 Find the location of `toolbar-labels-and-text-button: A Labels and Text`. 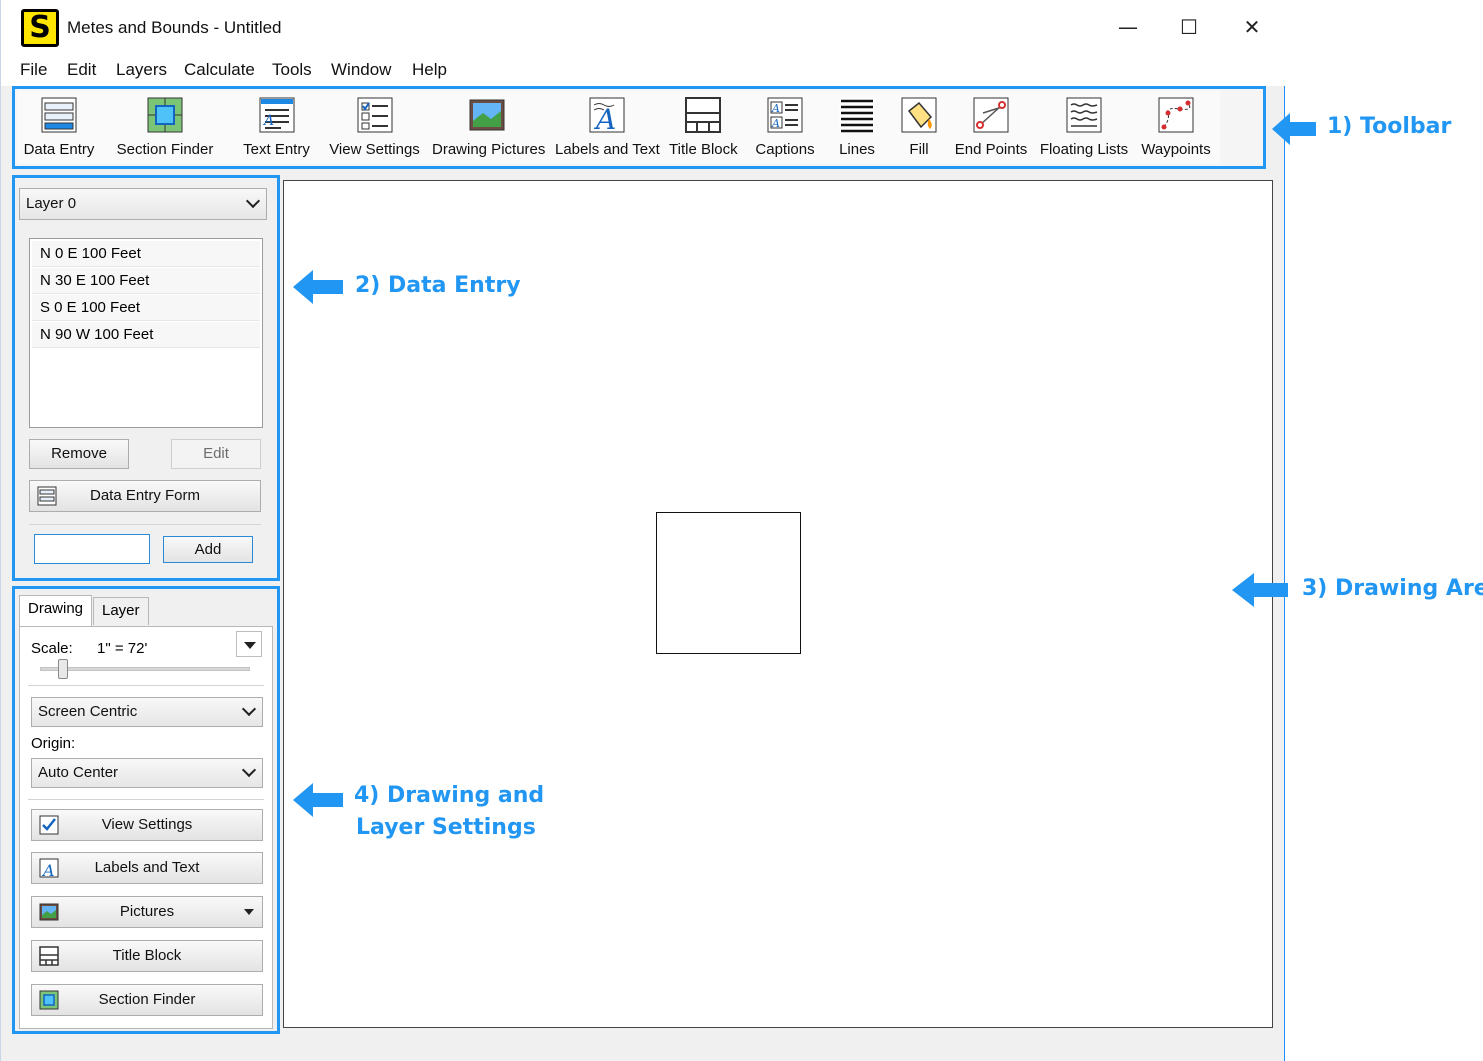

toolbar-labels-and-text-button: A Labels and Text is located at coordinates (607, 130).